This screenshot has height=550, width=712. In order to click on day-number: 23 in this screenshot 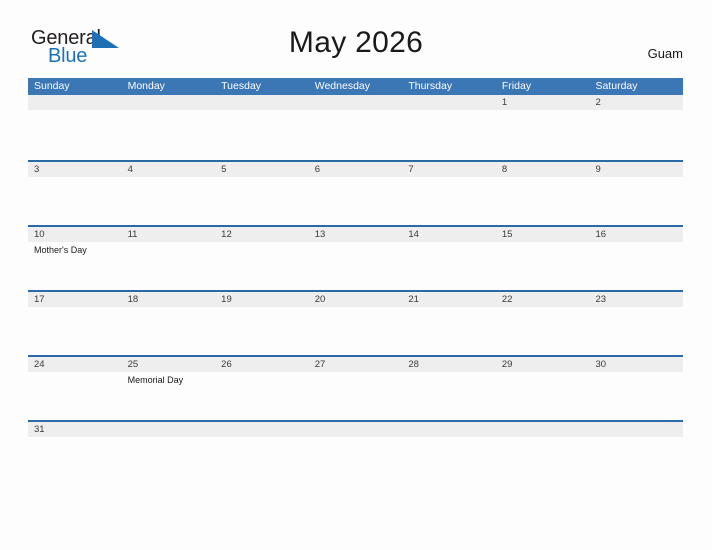, I will do `click(636, 299)`.